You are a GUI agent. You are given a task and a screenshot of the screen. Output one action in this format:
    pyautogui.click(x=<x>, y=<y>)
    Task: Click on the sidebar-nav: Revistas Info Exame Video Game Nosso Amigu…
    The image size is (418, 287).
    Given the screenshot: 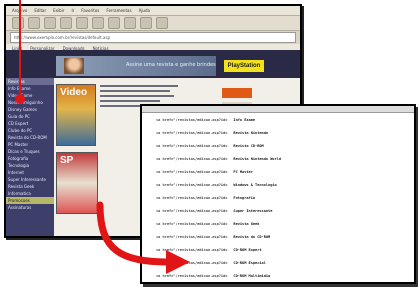 What is the action you would take?
    pyautogui.click(x=30, y=157)
    